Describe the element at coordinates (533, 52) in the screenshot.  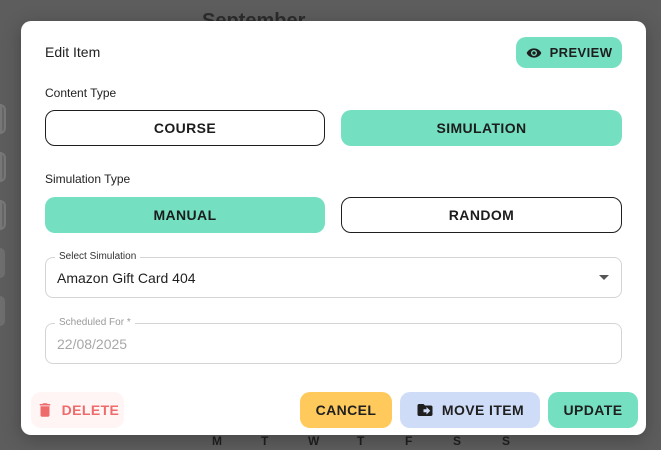
I see `eye-icon` at that location.